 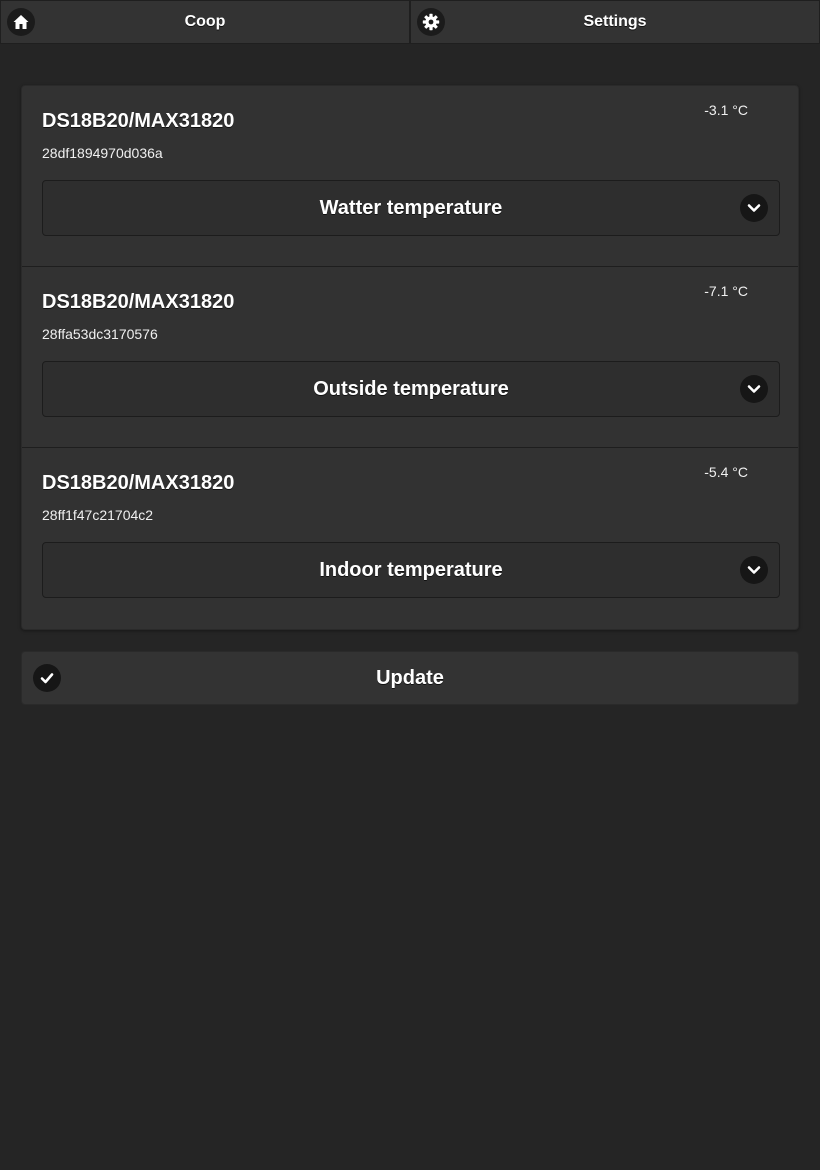 I want to click on home-icon, so click(x=21, y=22).